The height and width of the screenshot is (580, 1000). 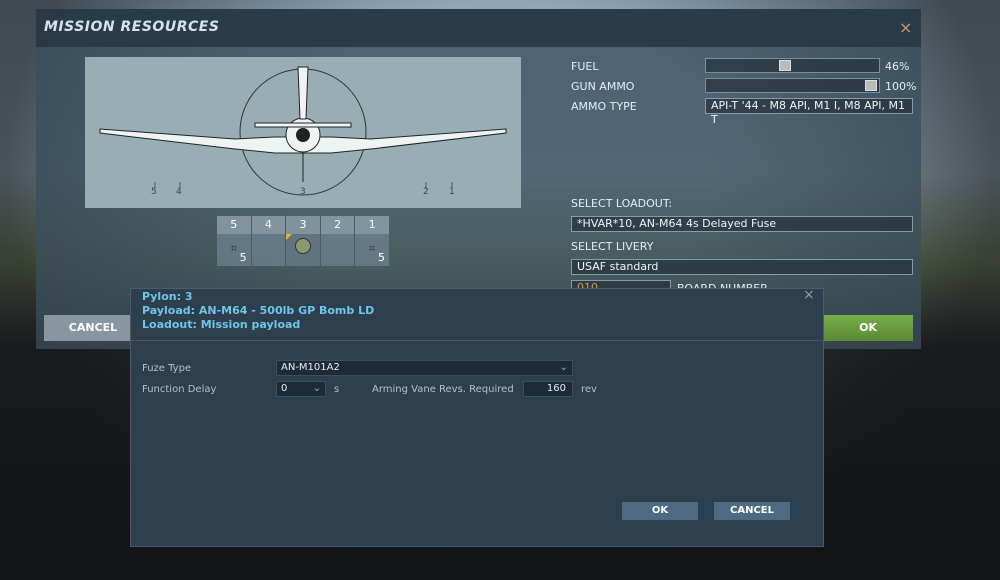 I want to click on function-delay-value: 0, so click(x=284, y=388).